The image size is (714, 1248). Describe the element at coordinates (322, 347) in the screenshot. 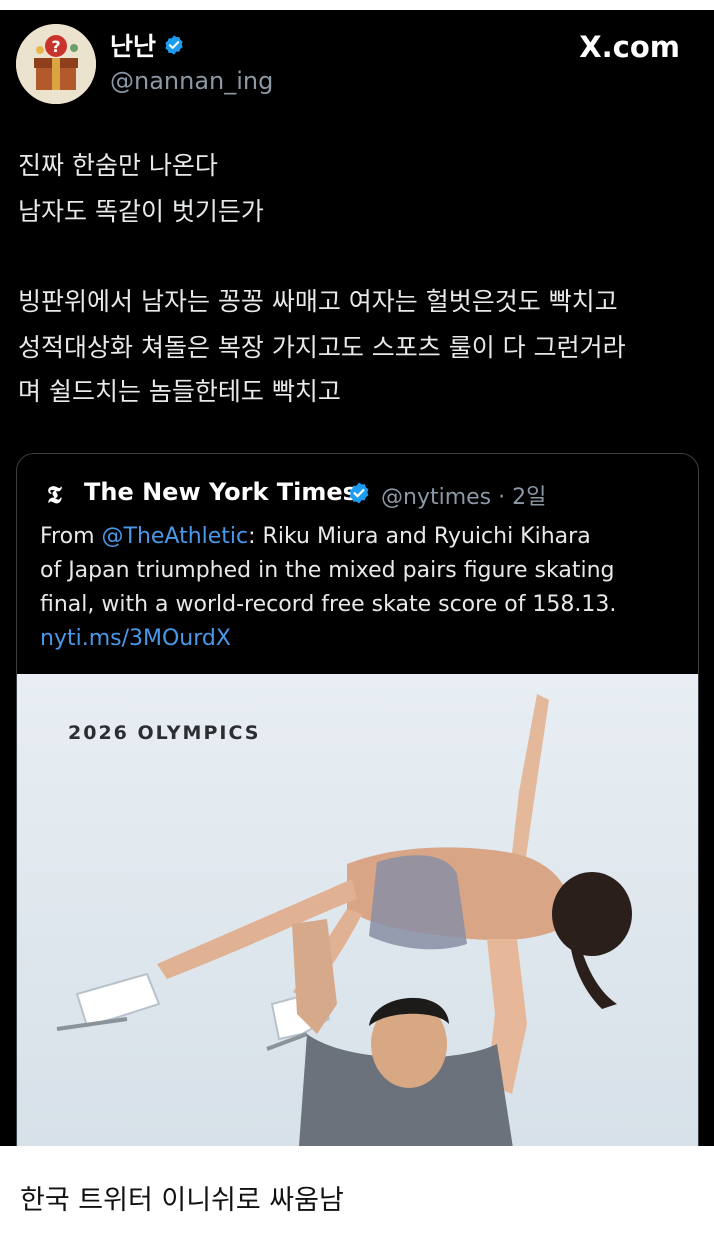

I see `tweet-text-line-4: 성적대상화 쳐돌은 복장 가지고도 스포츠 룰이 다 그런거라` at that location.